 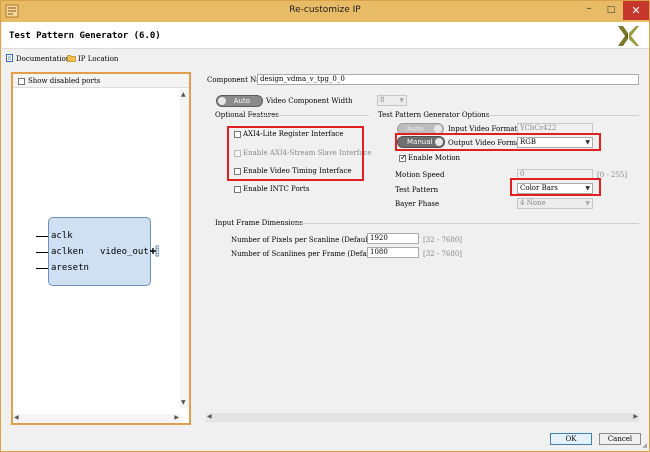 I want to click on enable-motion-label: Enable Motion, so click(x=434, y=158).